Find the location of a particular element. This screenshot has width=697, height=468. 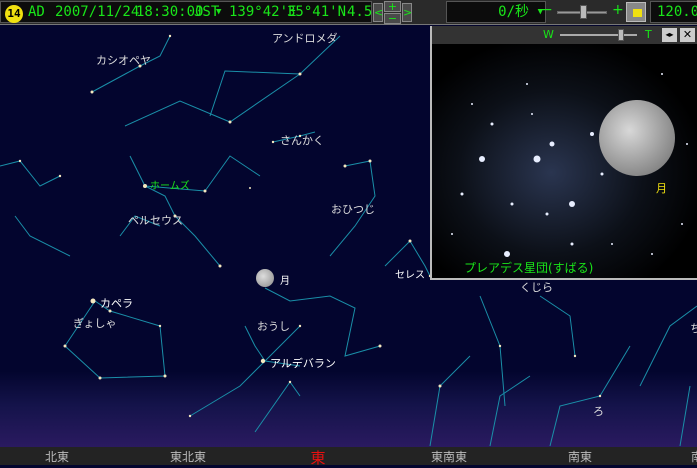

moon-label: 月 is located at coordinates (661, 188).